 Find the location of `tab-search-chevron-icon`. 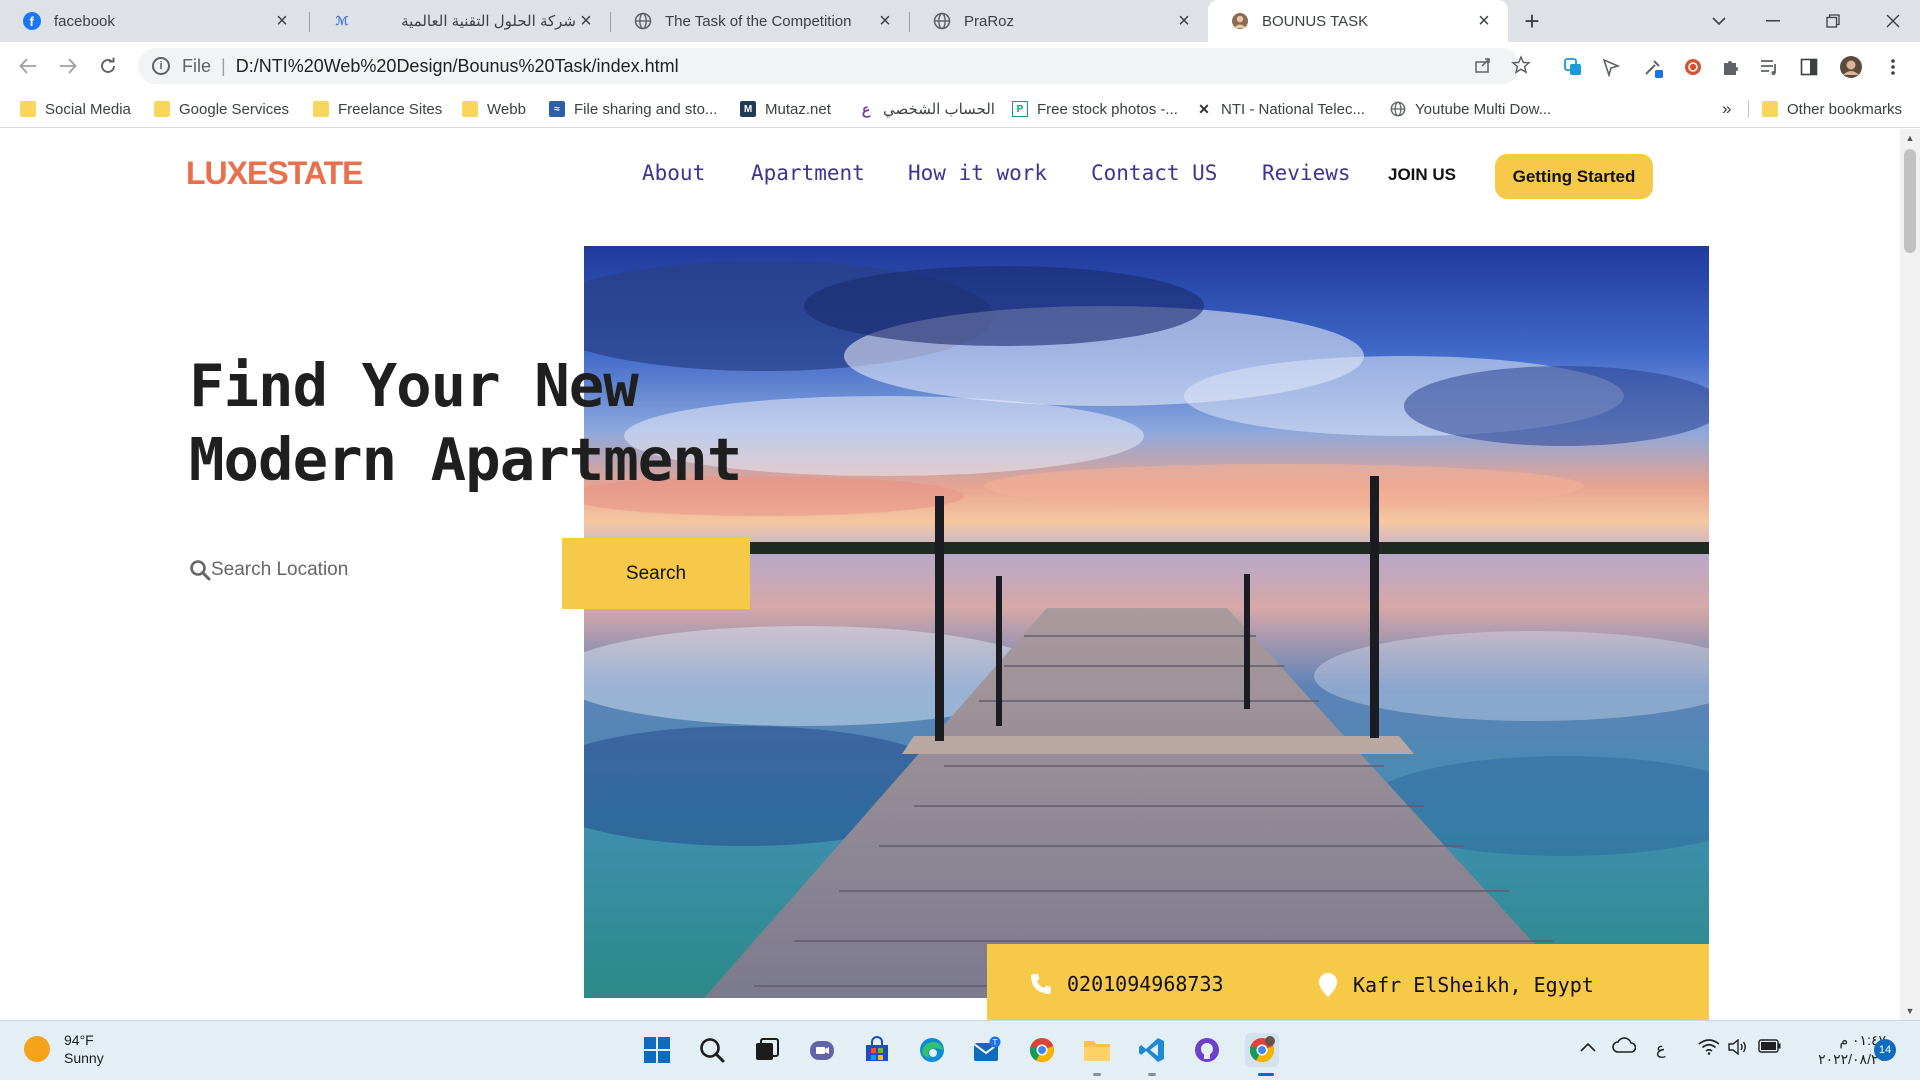

tab-search-chevron-icon is located at coordinates (1719, 21).